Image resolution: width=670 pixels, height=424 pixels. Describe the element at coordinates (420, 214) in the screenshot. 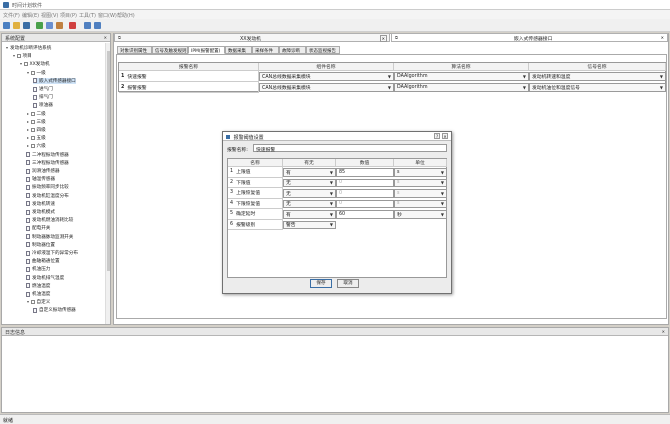

I see `unit-dropdown: 秒 ▼` at that location.